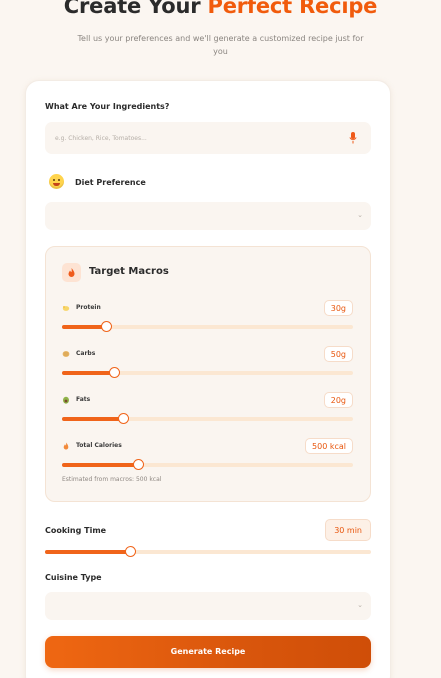 The image size is (441, 678). I want to click on cooking-time-slider-fill, so click(87, 552).